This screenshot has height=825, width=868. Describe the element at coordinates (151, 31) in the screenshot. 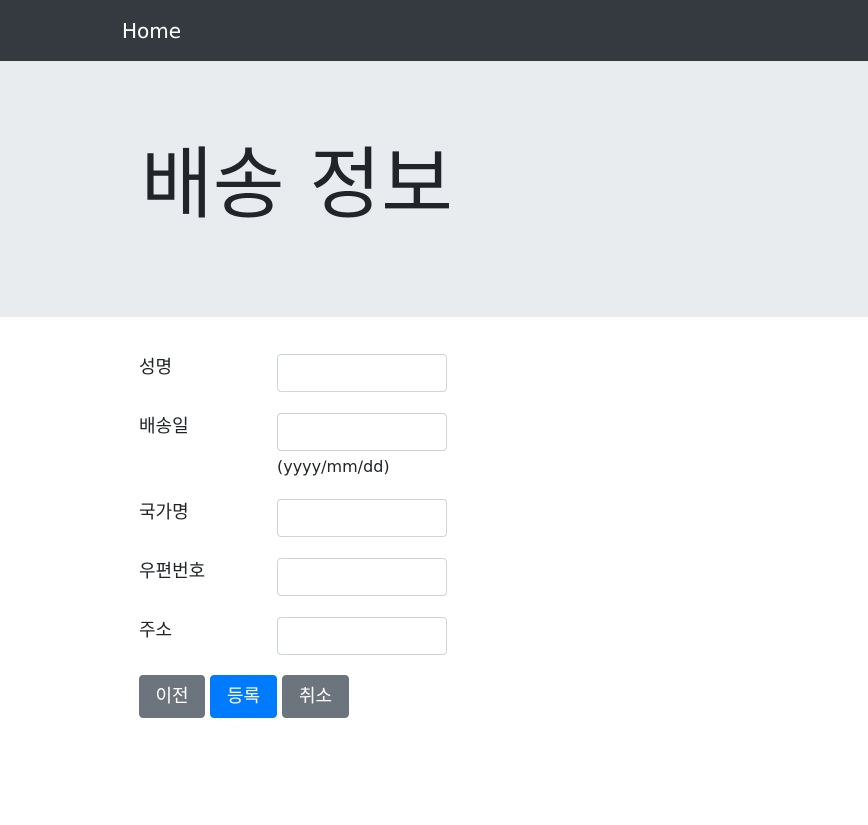

I see `home-link: Home` at that location.